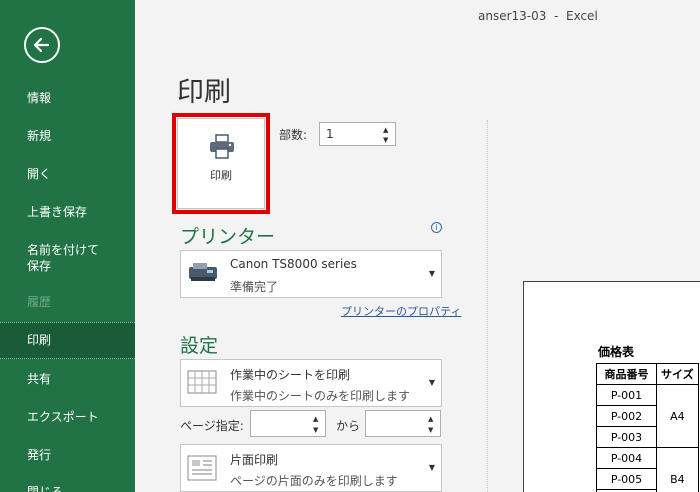  I want to click on header-cell: サイズ, so click(677, 374).